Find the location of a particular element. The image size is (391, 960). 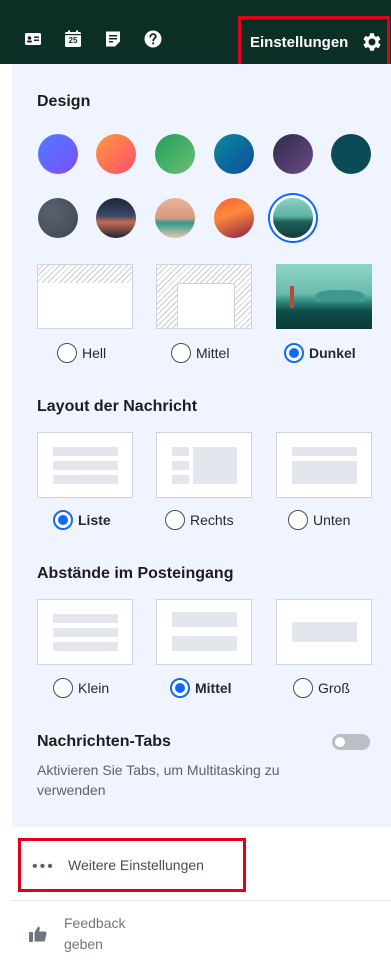

radio-label: Groß is located at coordinates (334, 688).